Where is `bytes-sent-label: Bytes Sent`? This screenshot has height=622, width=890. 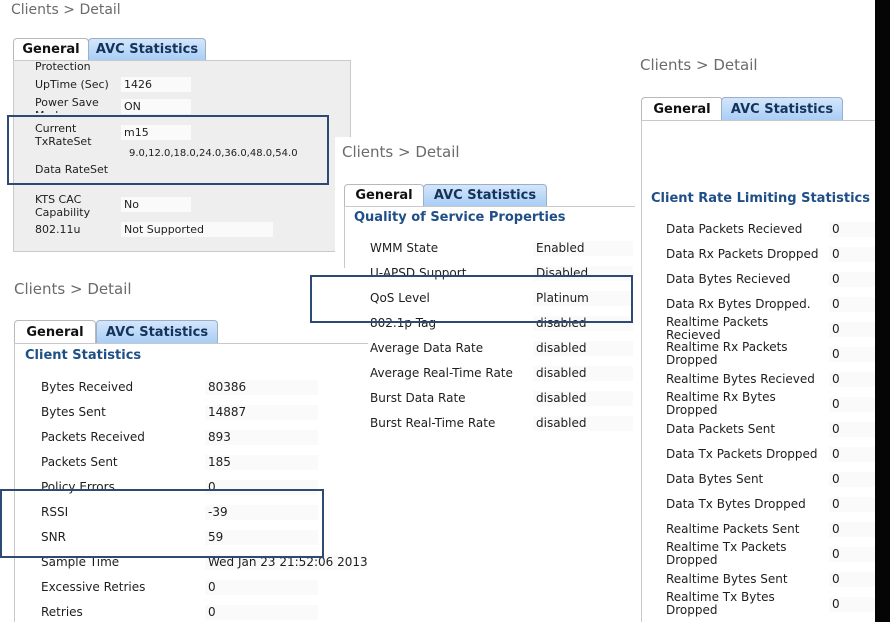
bytes-sent-label: Bytes Sent is located at coordinates (73, 412).